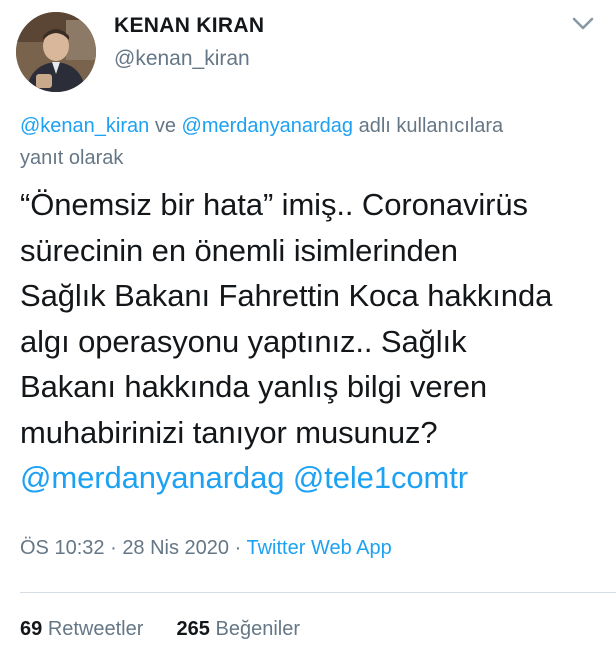 The image size is (616, 662). Describe the element at coordinates (428, 126) in the screenshot. I see `reply-suffix-1: adlı kullanıcılara` at that location.